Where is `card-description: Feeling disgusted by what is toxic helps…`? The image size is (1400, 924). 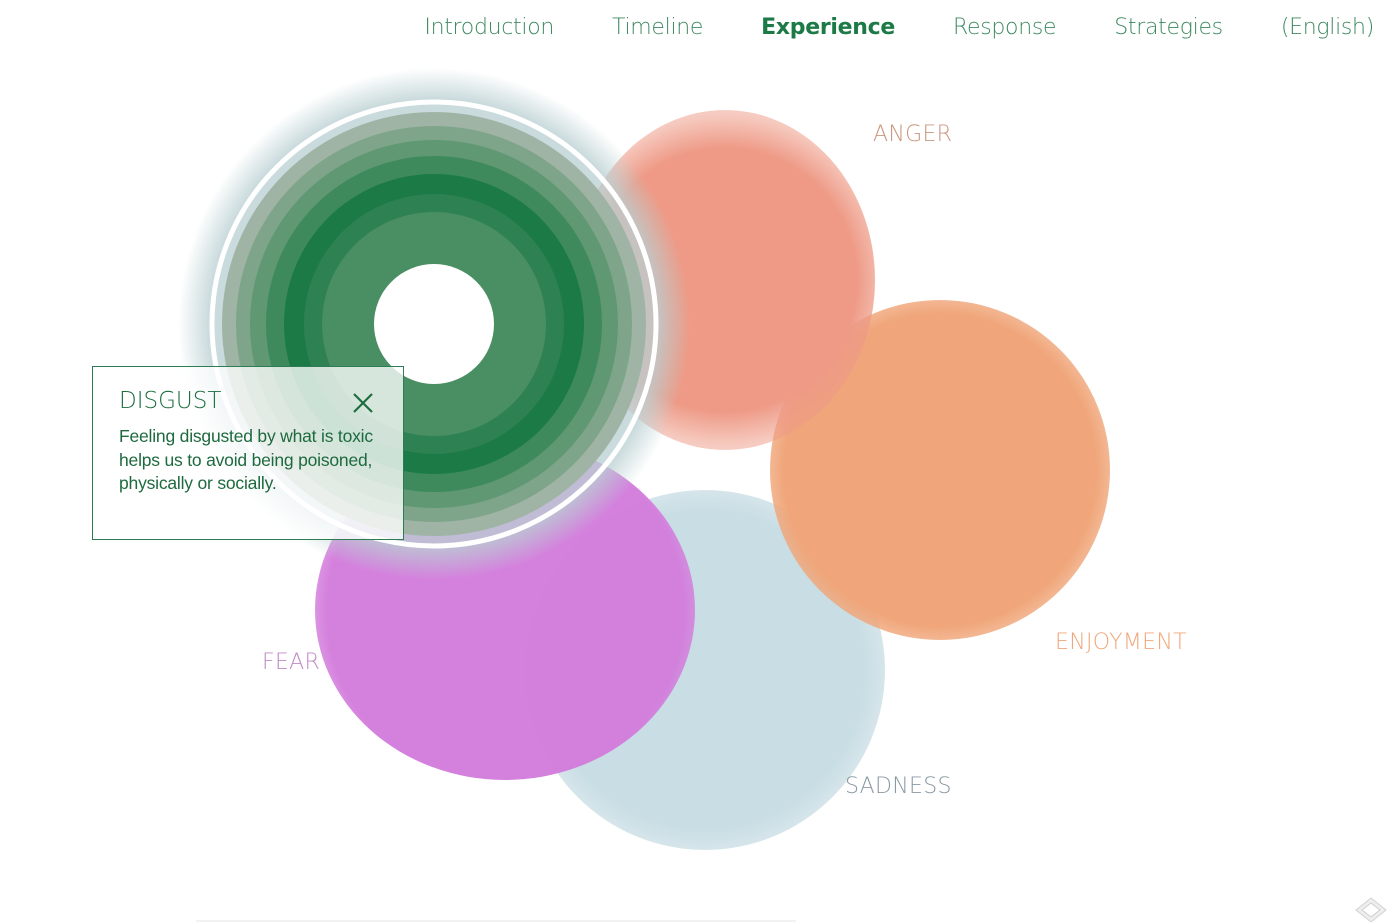 card-description: Feeling disgusted by what is toxic helps… is located at coordinates (246, 459).